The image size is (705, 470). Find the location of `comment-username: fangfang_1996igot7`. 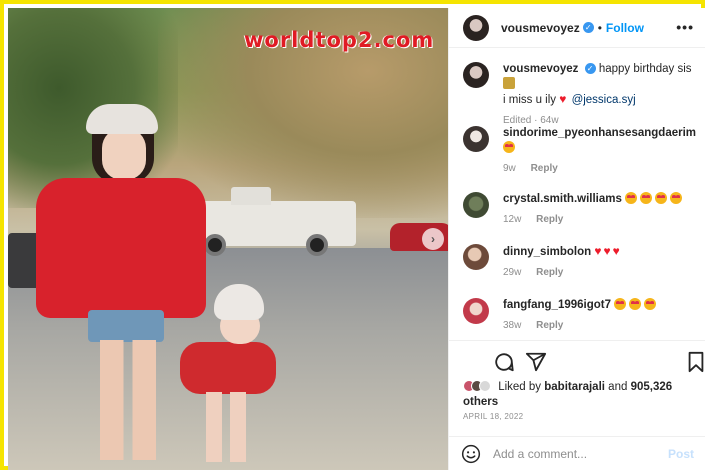

comment-username: fangfang_1996igot7 is located at coordinates (557, 305).